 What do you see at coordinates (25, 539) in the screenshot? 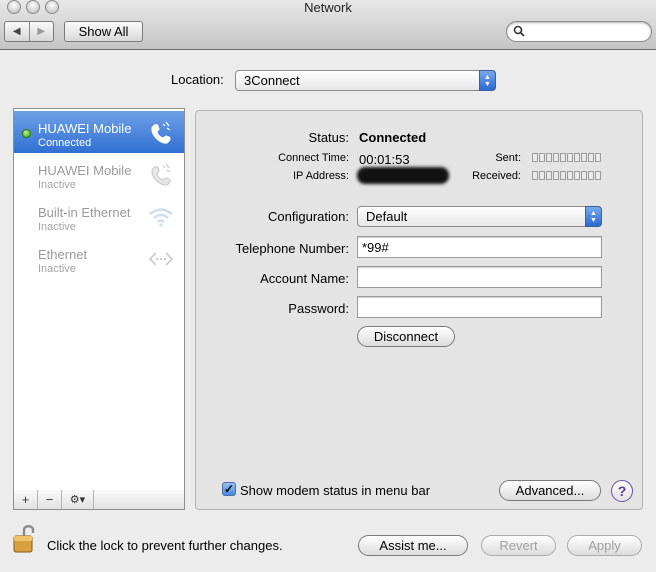
I see `lock-icon` at bounding box center [25, 539].